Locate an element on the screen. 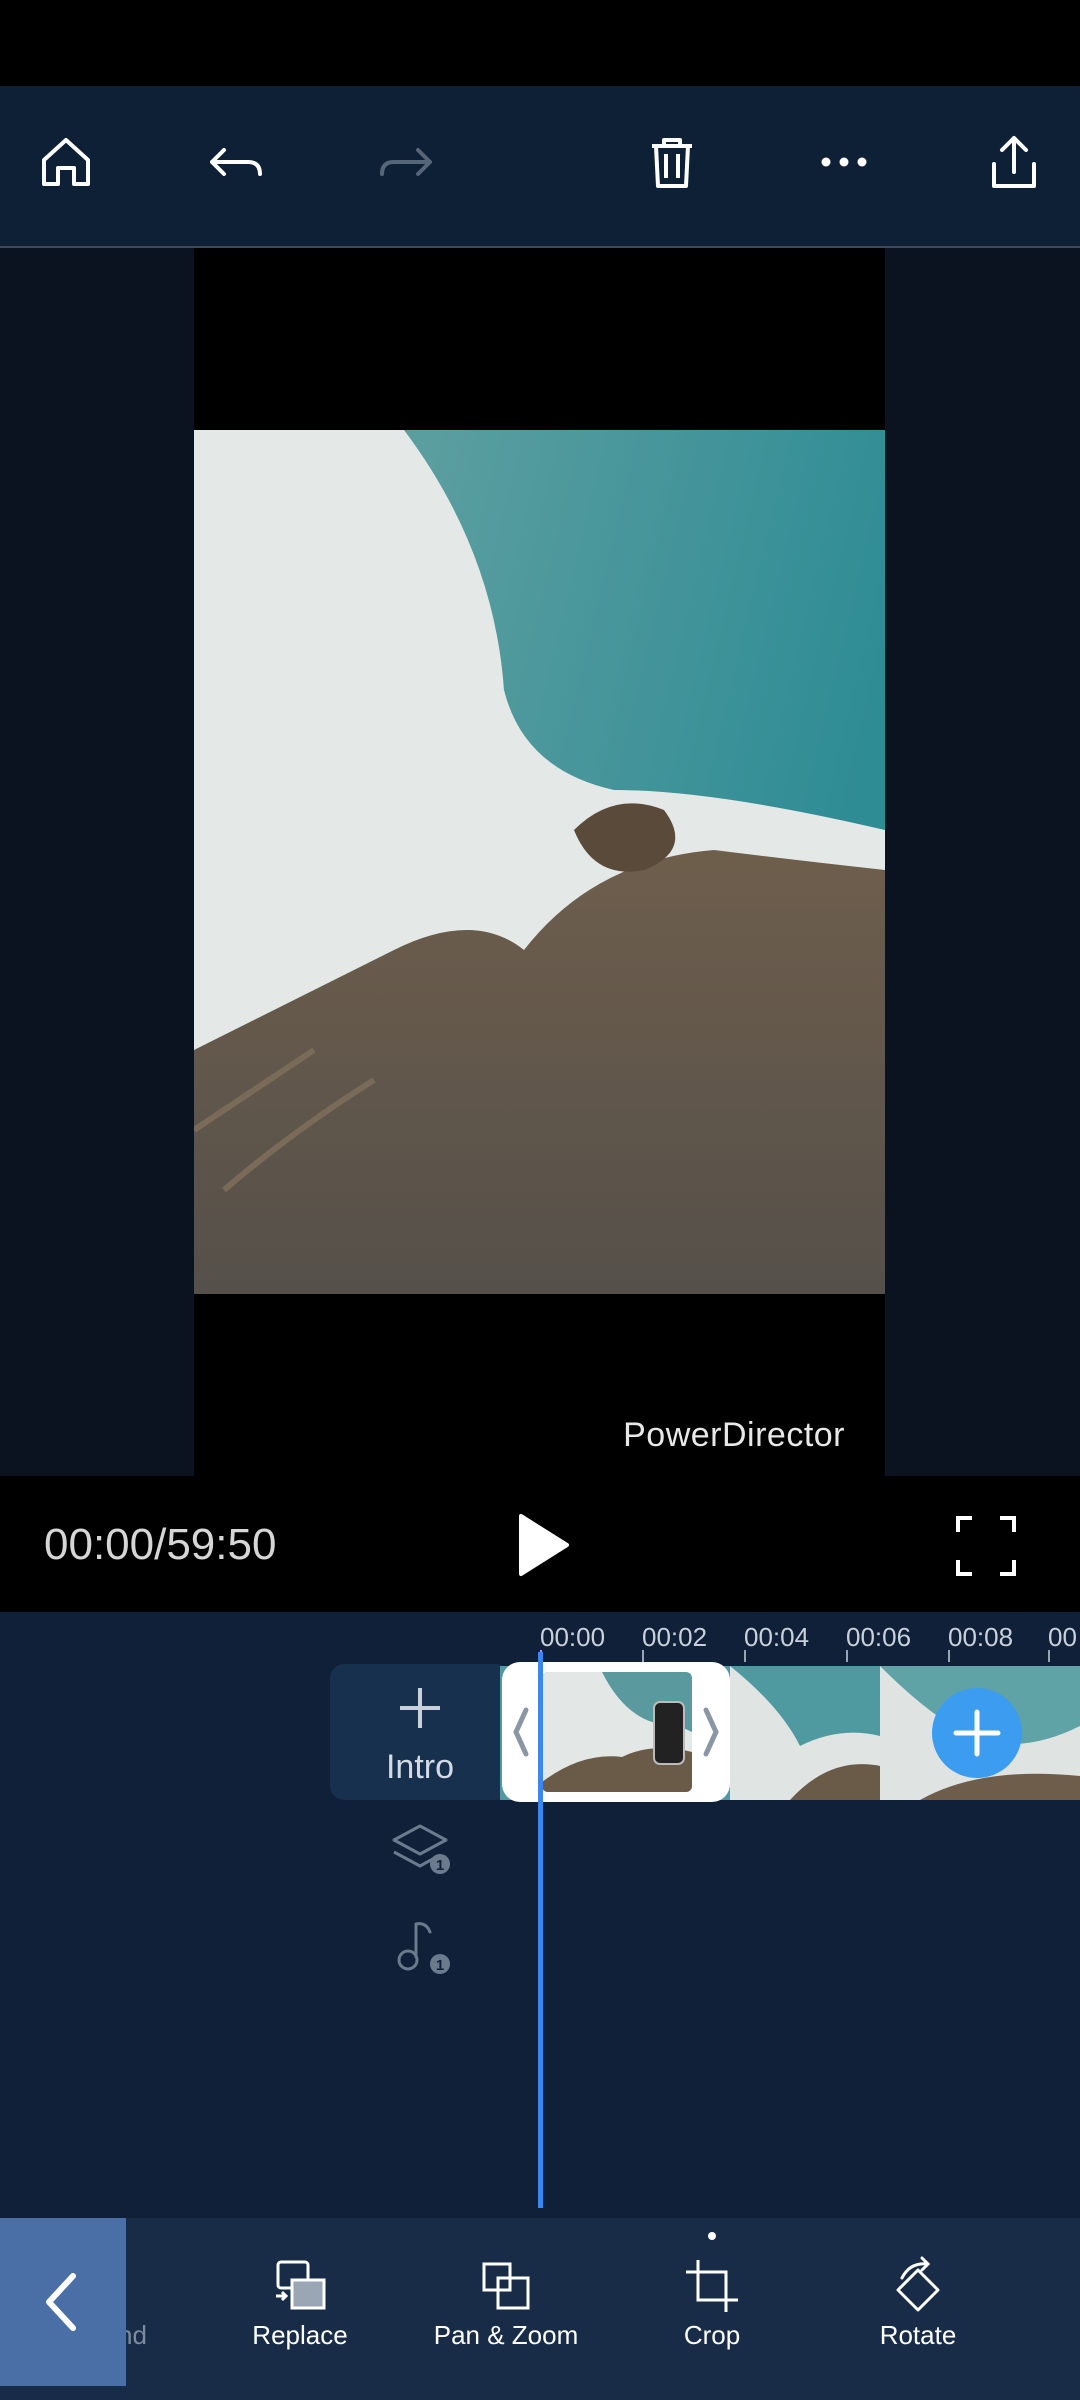  undo-icon is located at coordinates (236, 162).